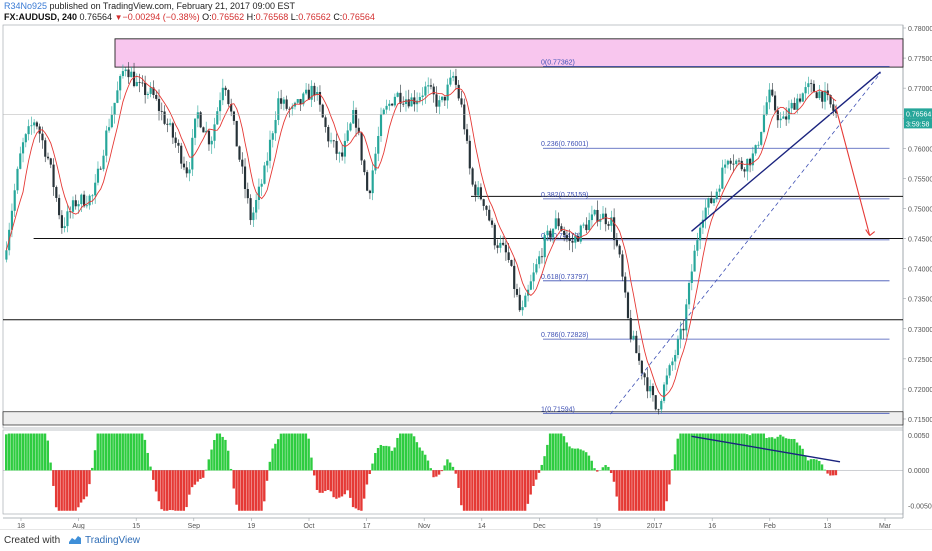  Describe the element at coordinates (920, 89) in the screenshot. I see `y-tick-label: 0.77000` at that location.